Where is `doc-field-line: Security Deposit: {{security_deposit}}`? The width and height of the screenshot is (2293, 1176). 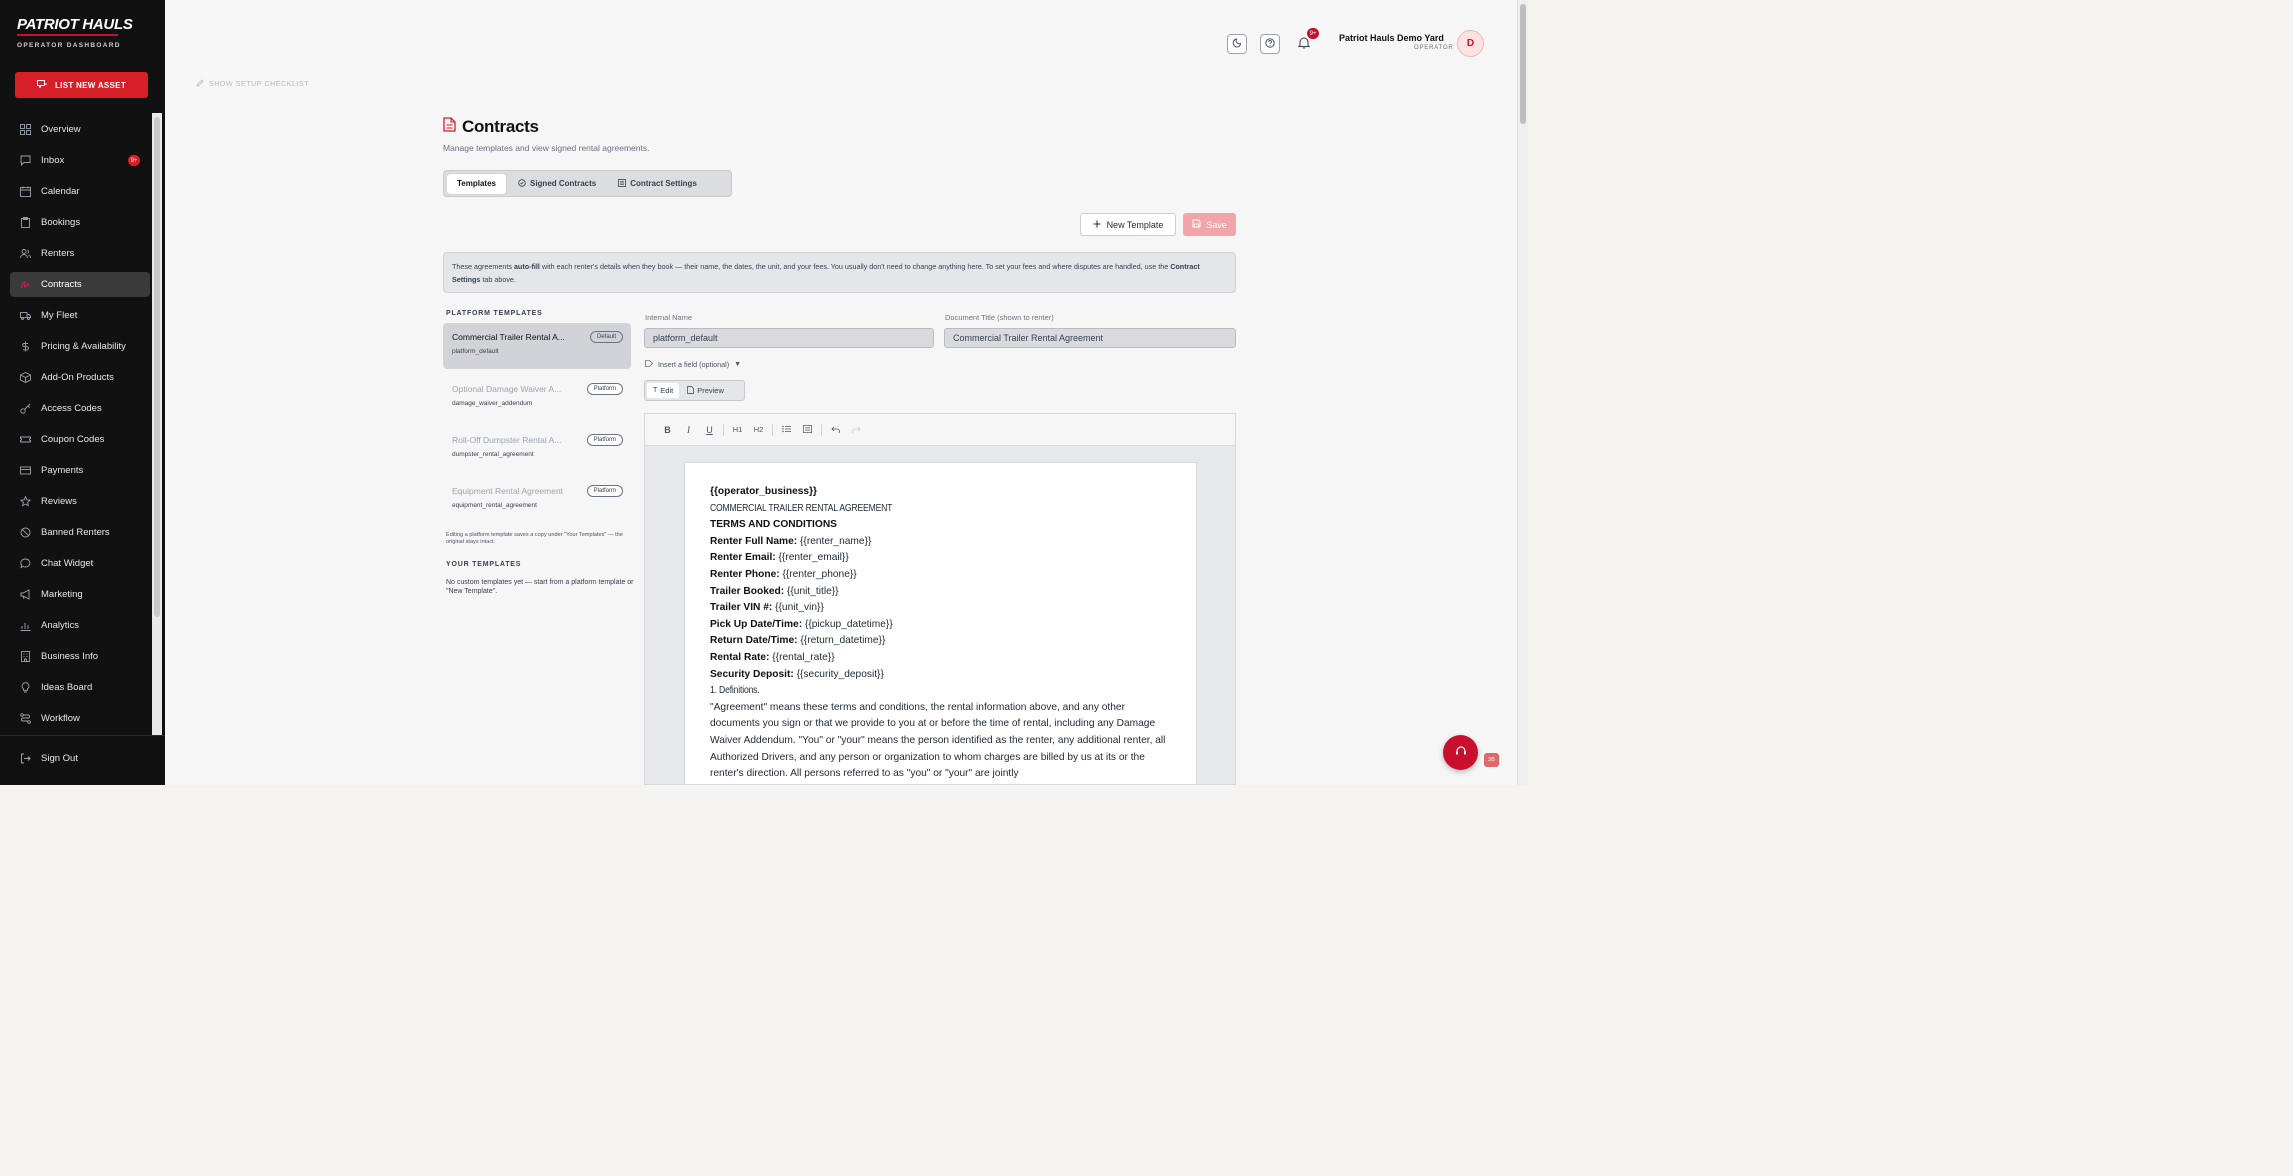
doc-field-line: Security Deposit: {{security_deposit}} is located at coordinates (940, 675).